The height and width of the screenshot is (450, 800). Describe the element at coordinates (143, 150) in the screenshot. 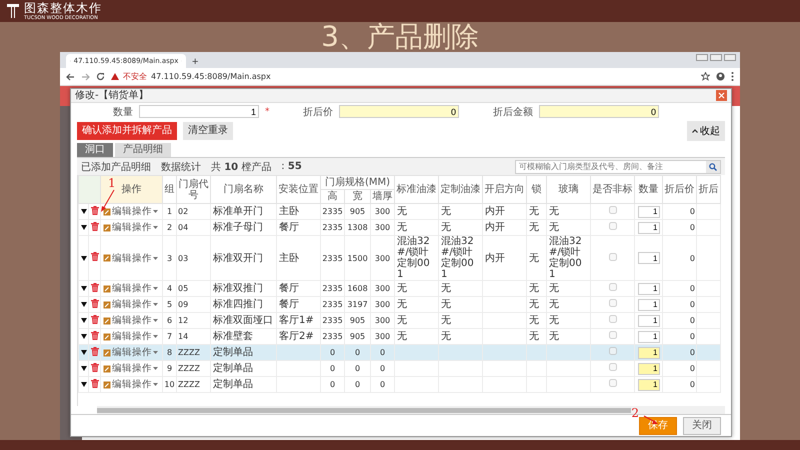

I see `tab: 产品明细` at that location.